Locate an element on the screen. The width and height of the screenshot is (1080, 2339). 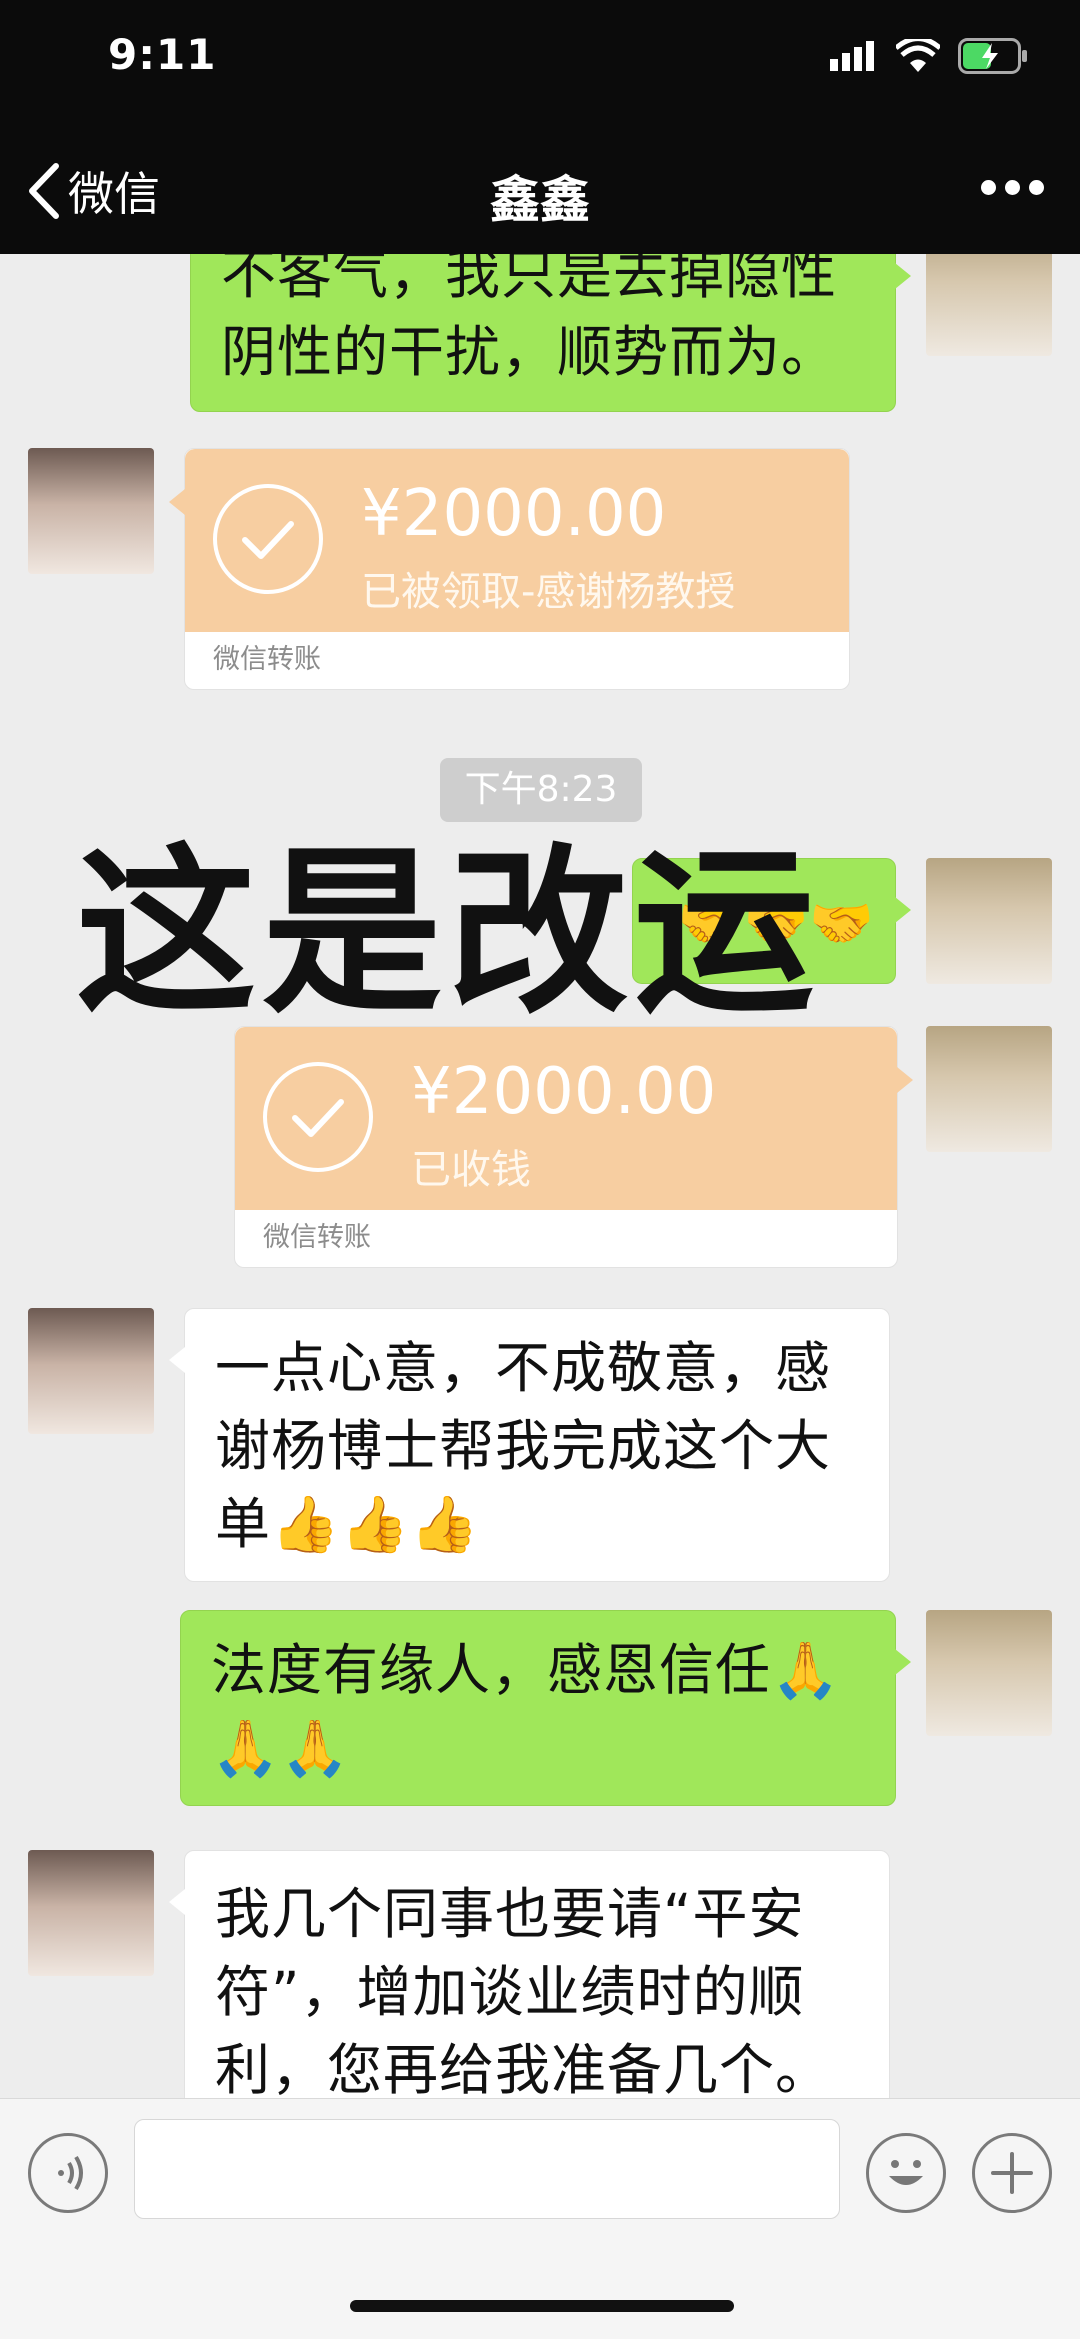
transfer-card: ¥2000.00 已收钱 微信转账 is located at coordinates (573, 1147).